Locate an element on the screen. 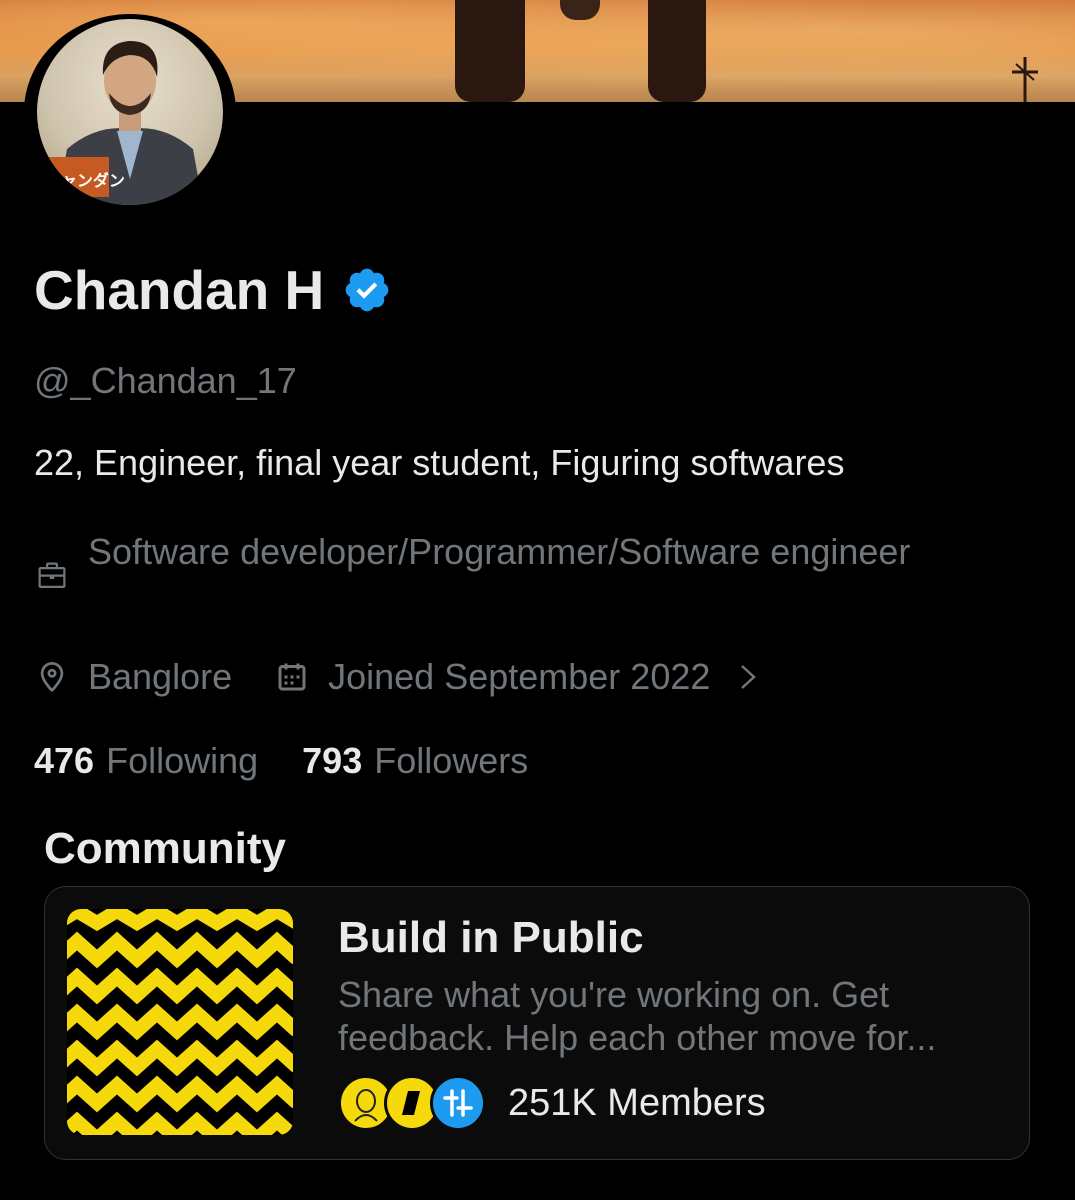 The image size is (1075, 1200). calendar-icon is located at coordinates (292, 677).